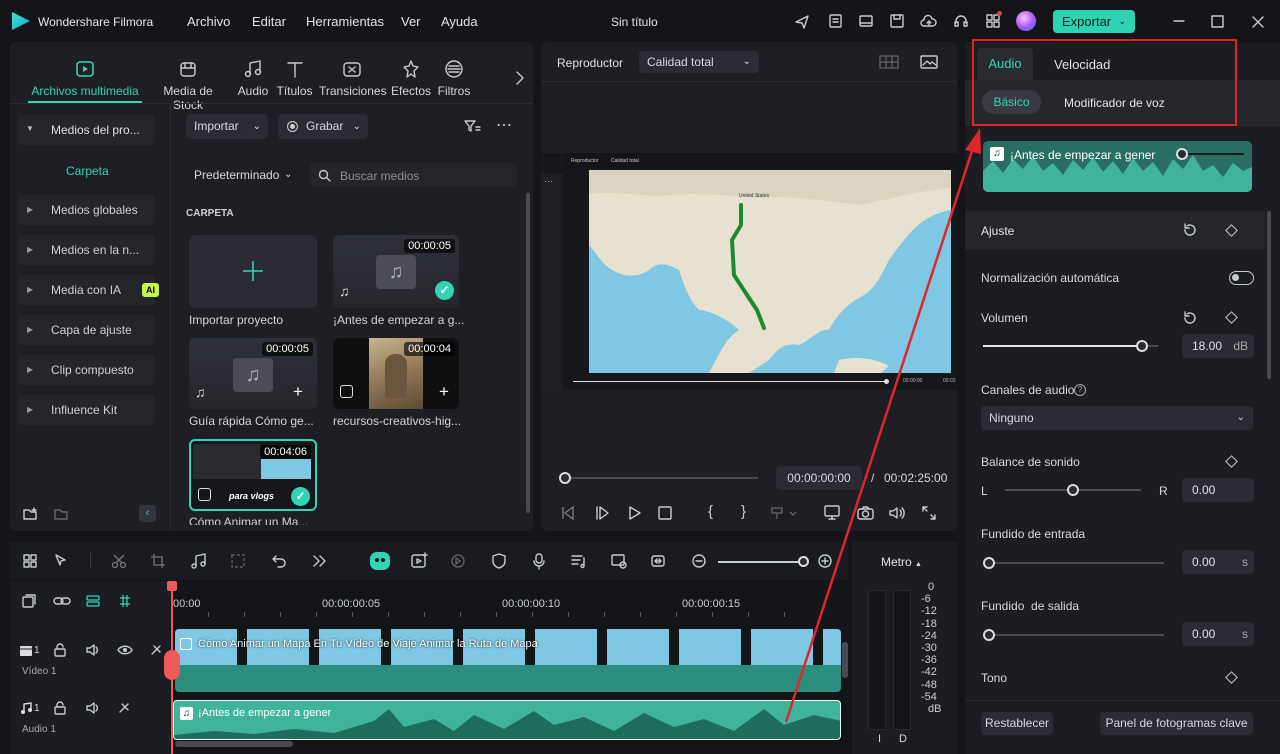 The image size is (1280, 754). What do you see at coordinates (253, 373) in the screenshot?
I see `media-item-audio-2: ♫ 00:00:05 ♫ +` at bounding box center [253, 373].